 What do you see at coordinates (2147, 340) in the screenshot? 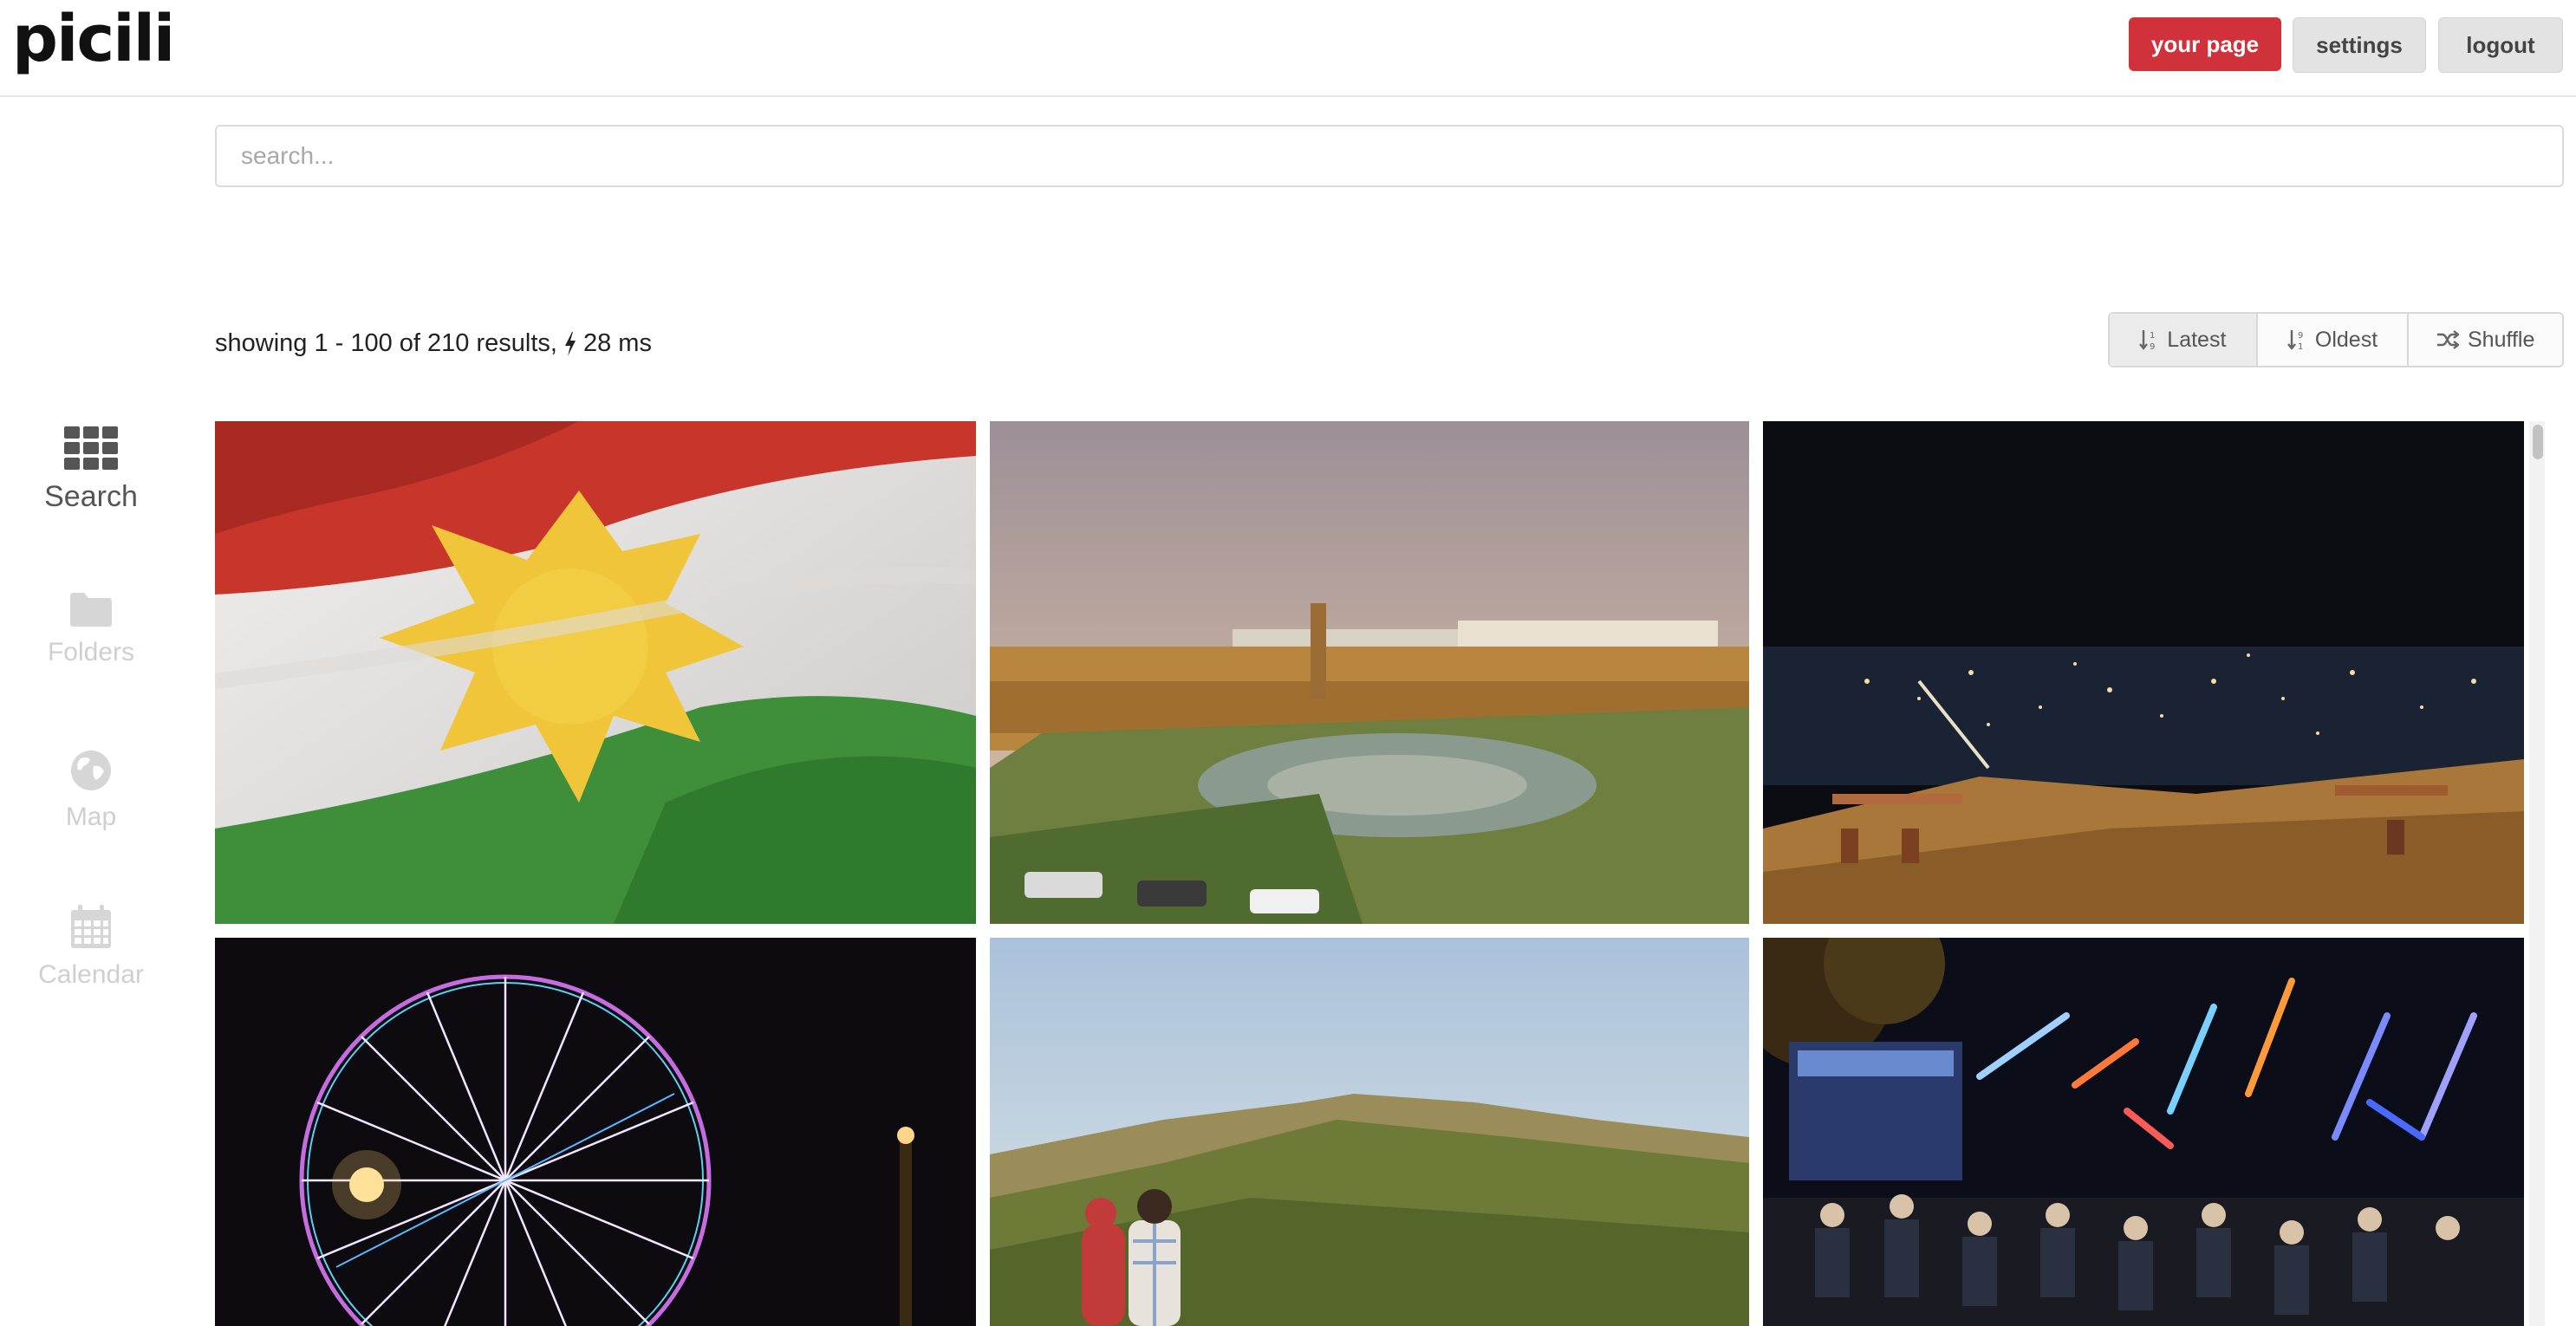
I see `sort-desc-icon: 1 9` at bounding box center [2147, 340].